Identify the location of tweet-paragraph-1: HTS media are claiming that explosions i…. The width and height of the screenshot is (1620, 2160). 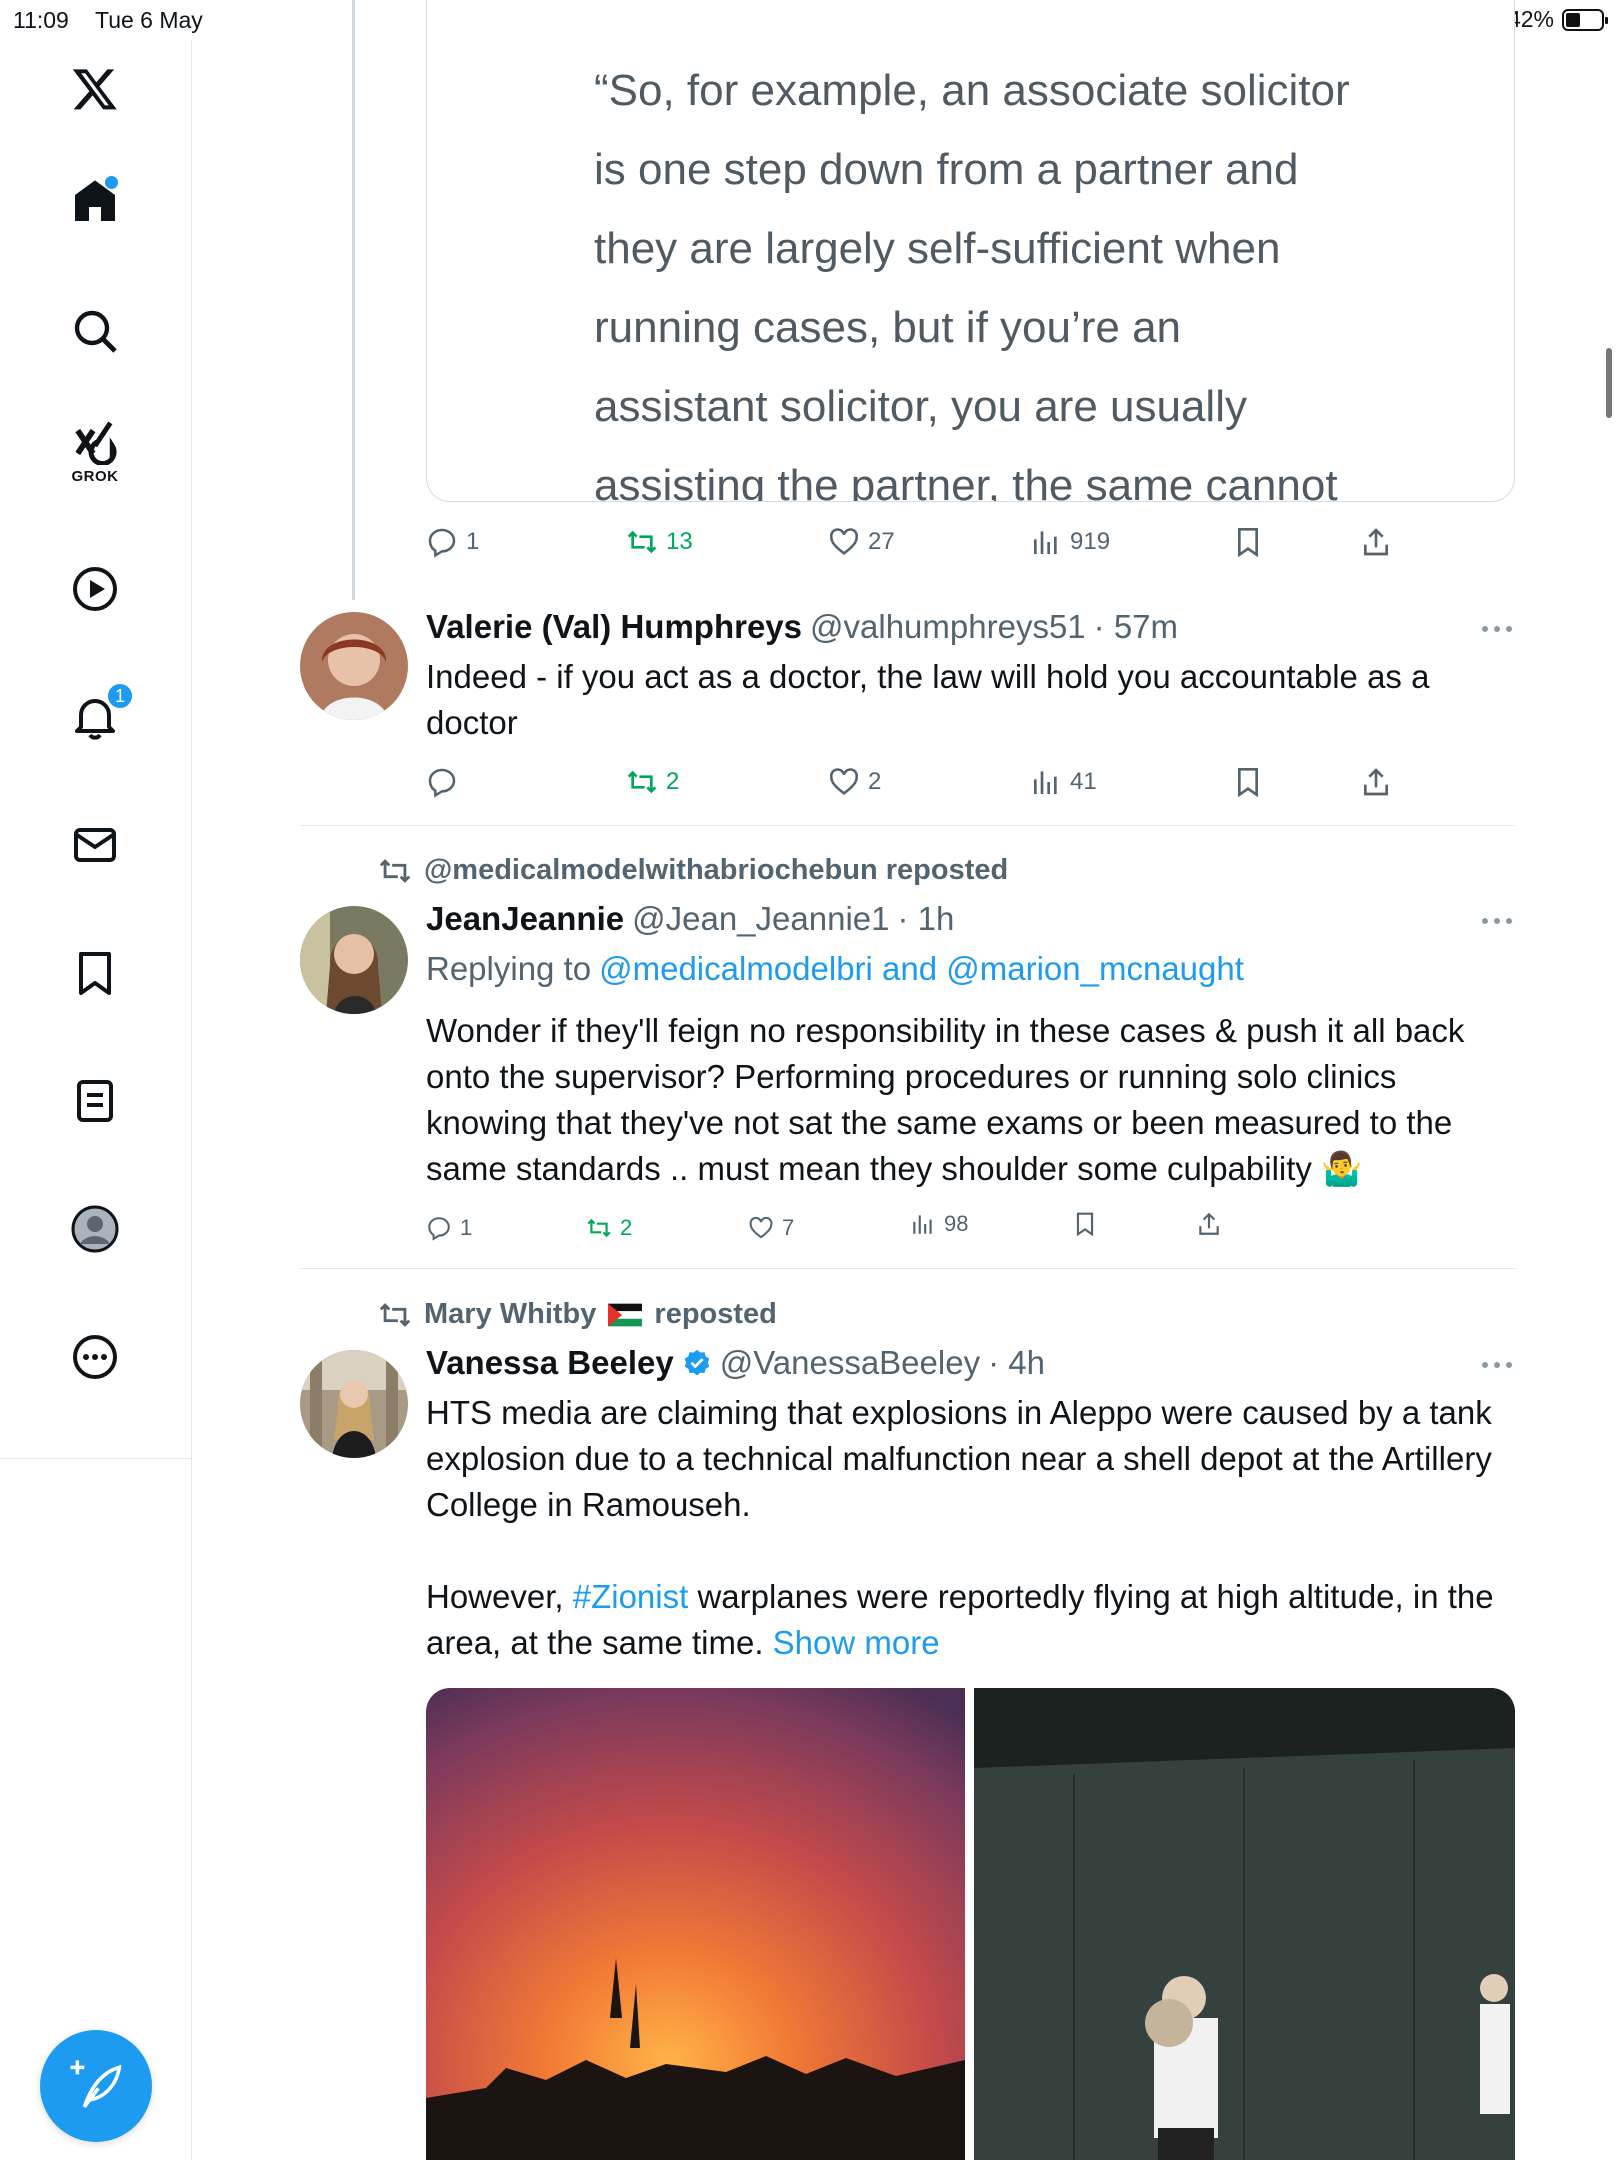
(959, 1458).